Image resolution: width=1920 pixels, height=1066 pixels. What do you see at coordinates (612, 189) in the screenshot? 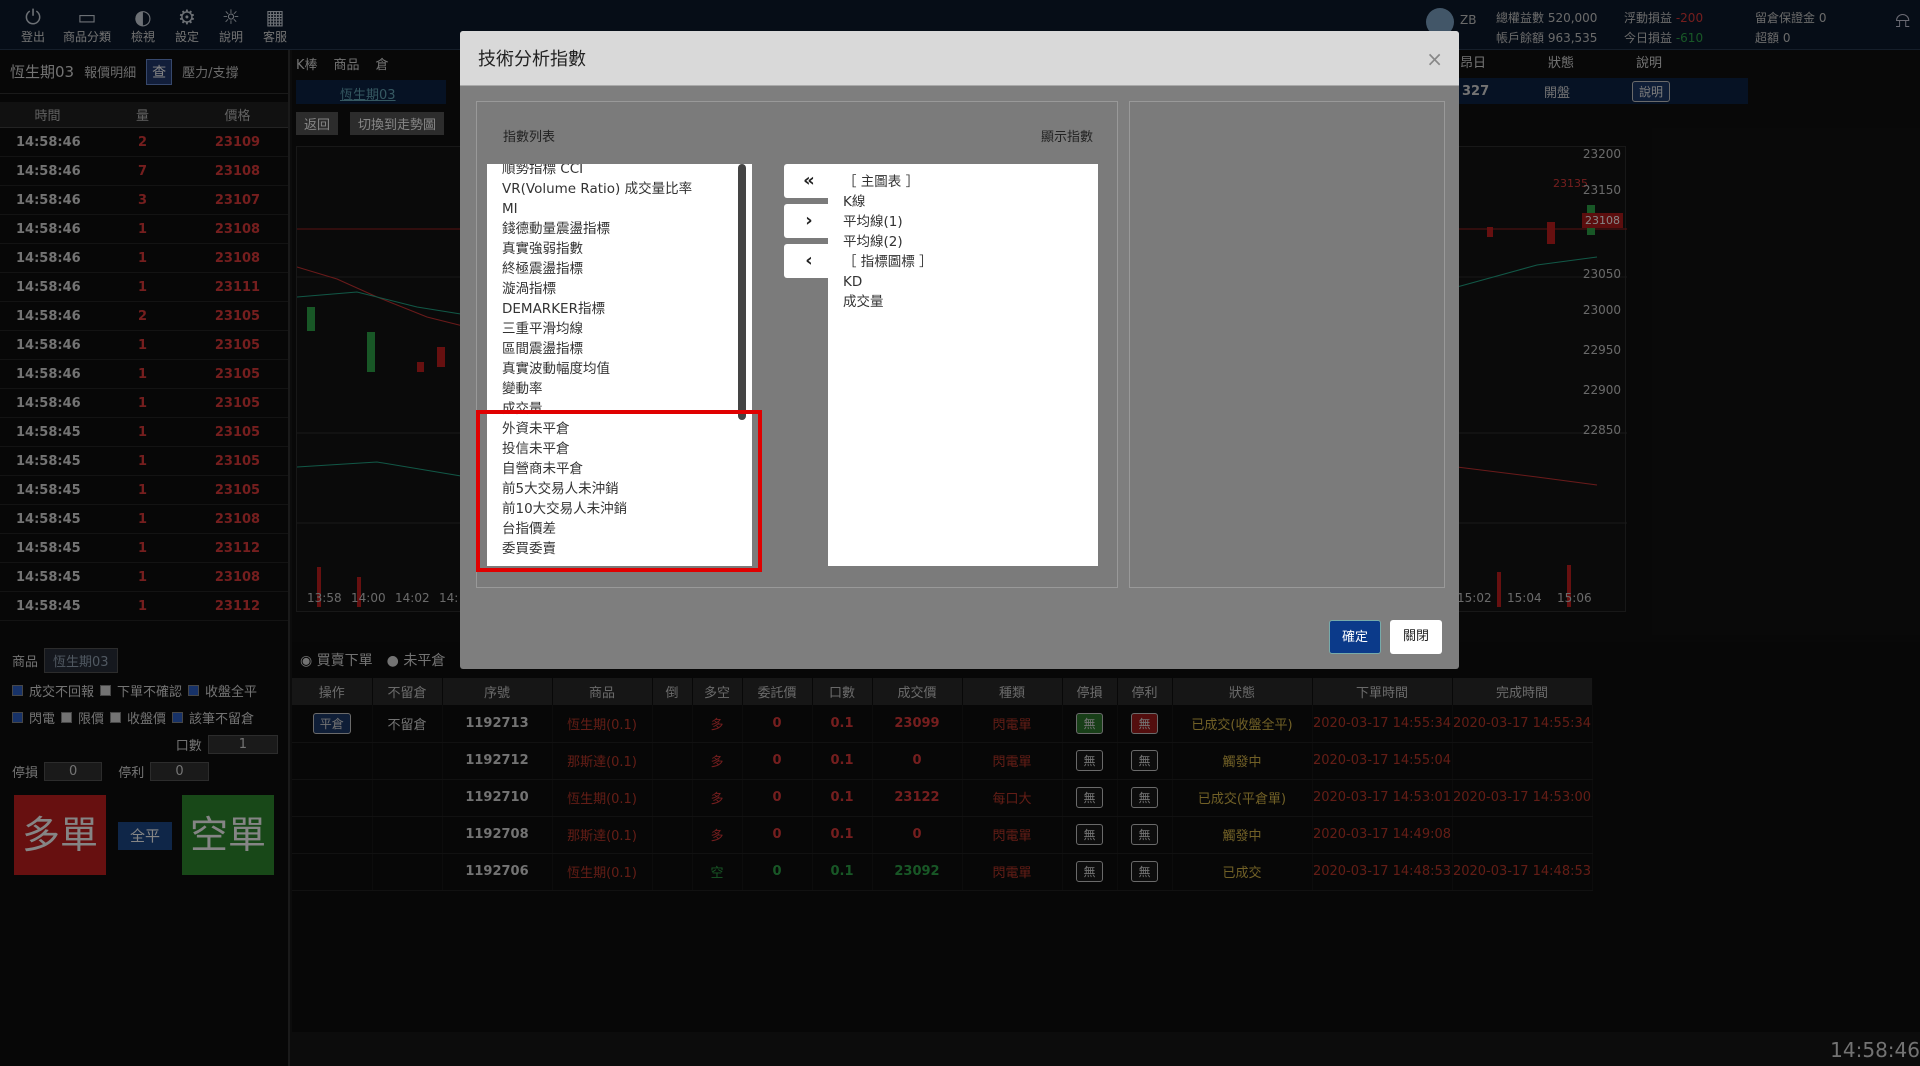
I see `indicator-item: VR(Volume Ratio) 成交量比率` at bounding box center [612, 189].